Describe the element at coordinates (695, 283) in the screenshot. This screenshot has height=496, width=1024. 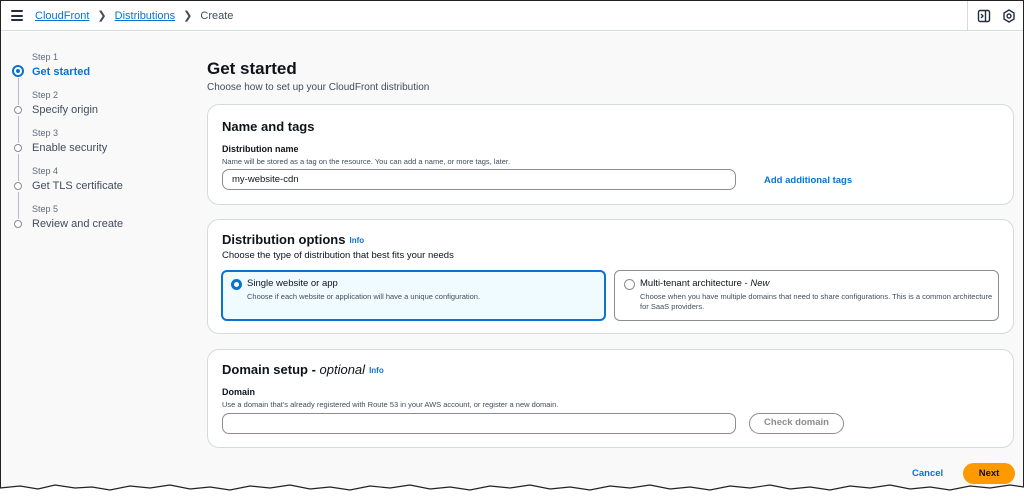
I see `option-title-text: Multi-tenant architecture -` at that location.